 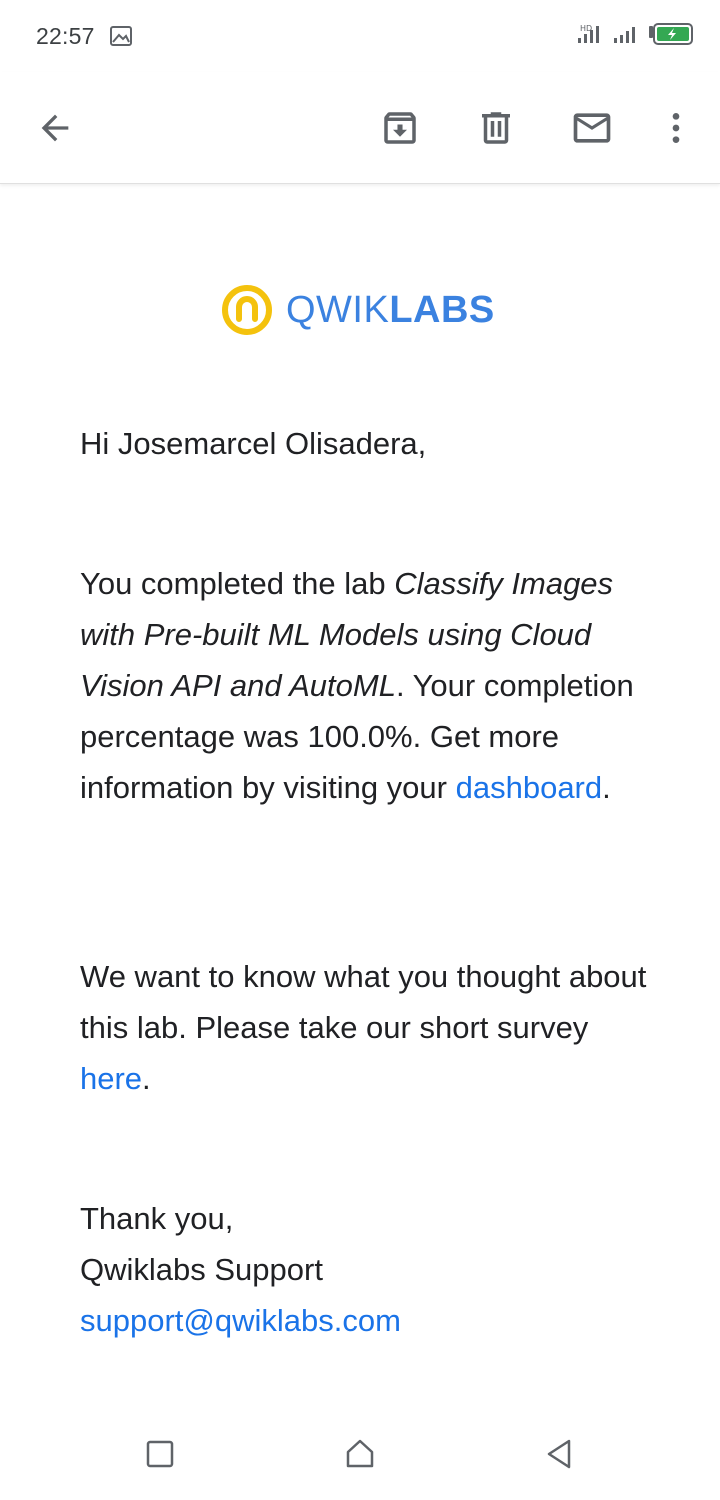 What do you see at coordinates (201, 1269) in the screenshot?
I see `signoff-team: Qwiklabs Support` at bounding box center [201, 1269].